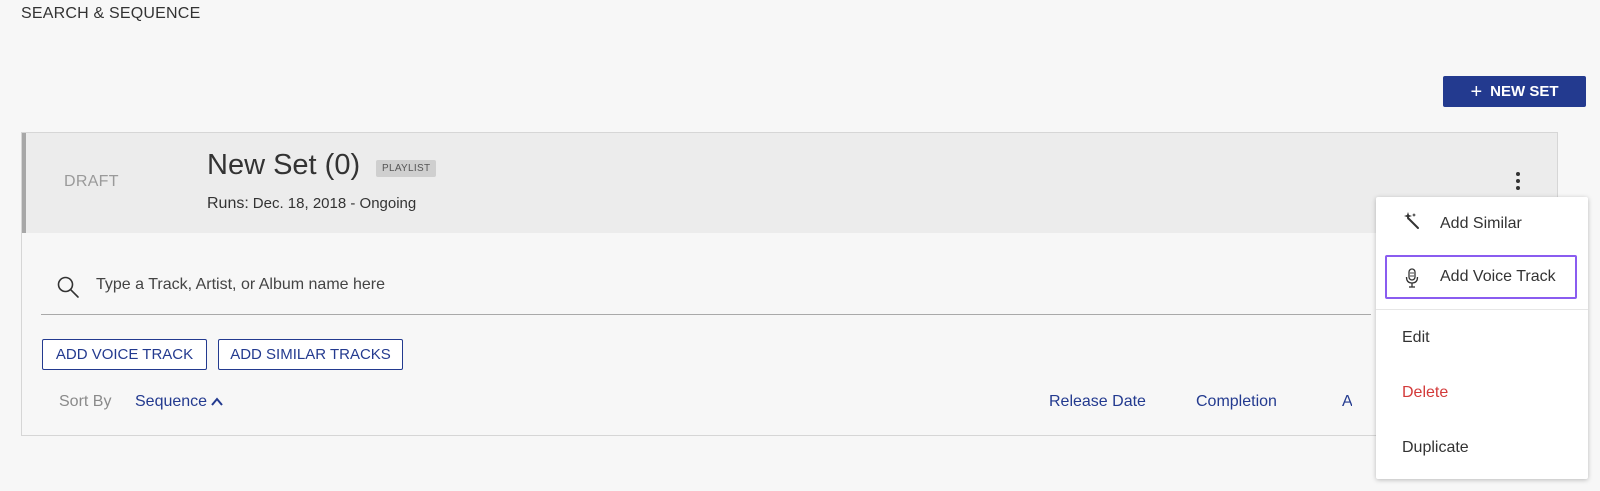 This screenshot has width=1600, height=491. What do you see at coordinates (68, 287) in the screenshot?
I see `search-icon` at bounding box center [68, 287].